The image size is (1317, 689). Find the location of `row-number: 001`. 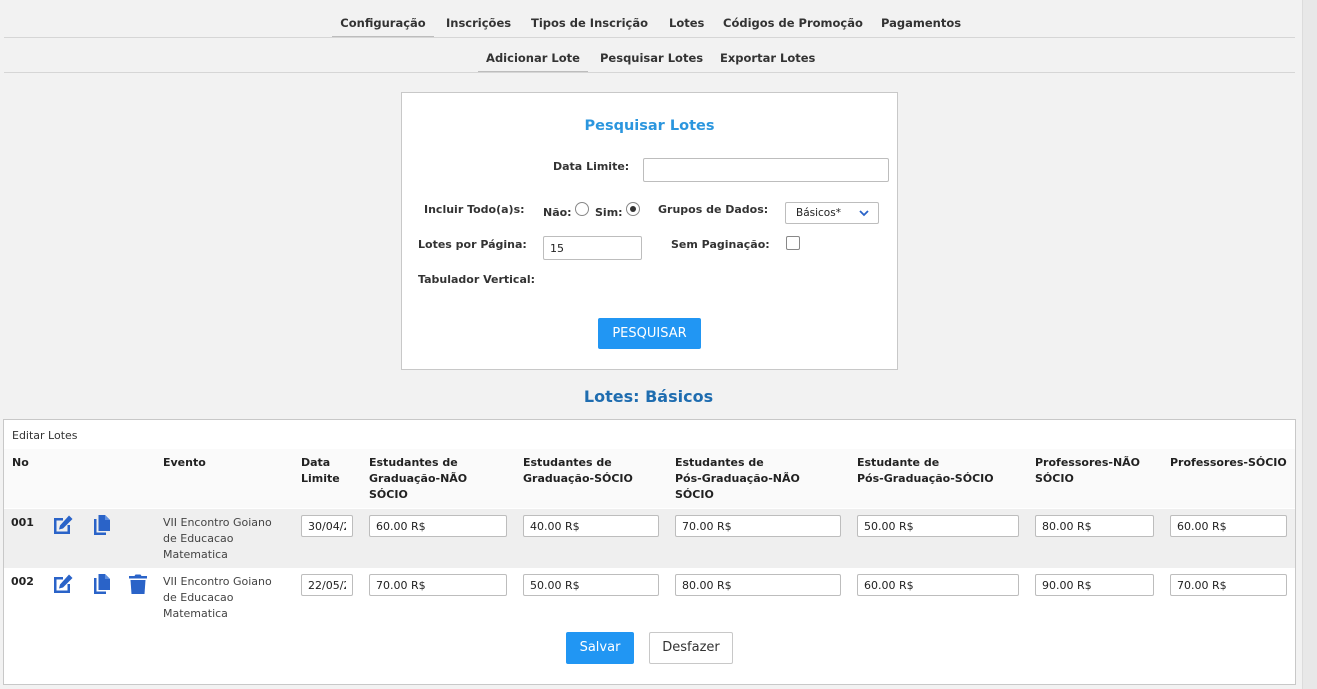

row-number: 001 is located at coordinates (22, 522).